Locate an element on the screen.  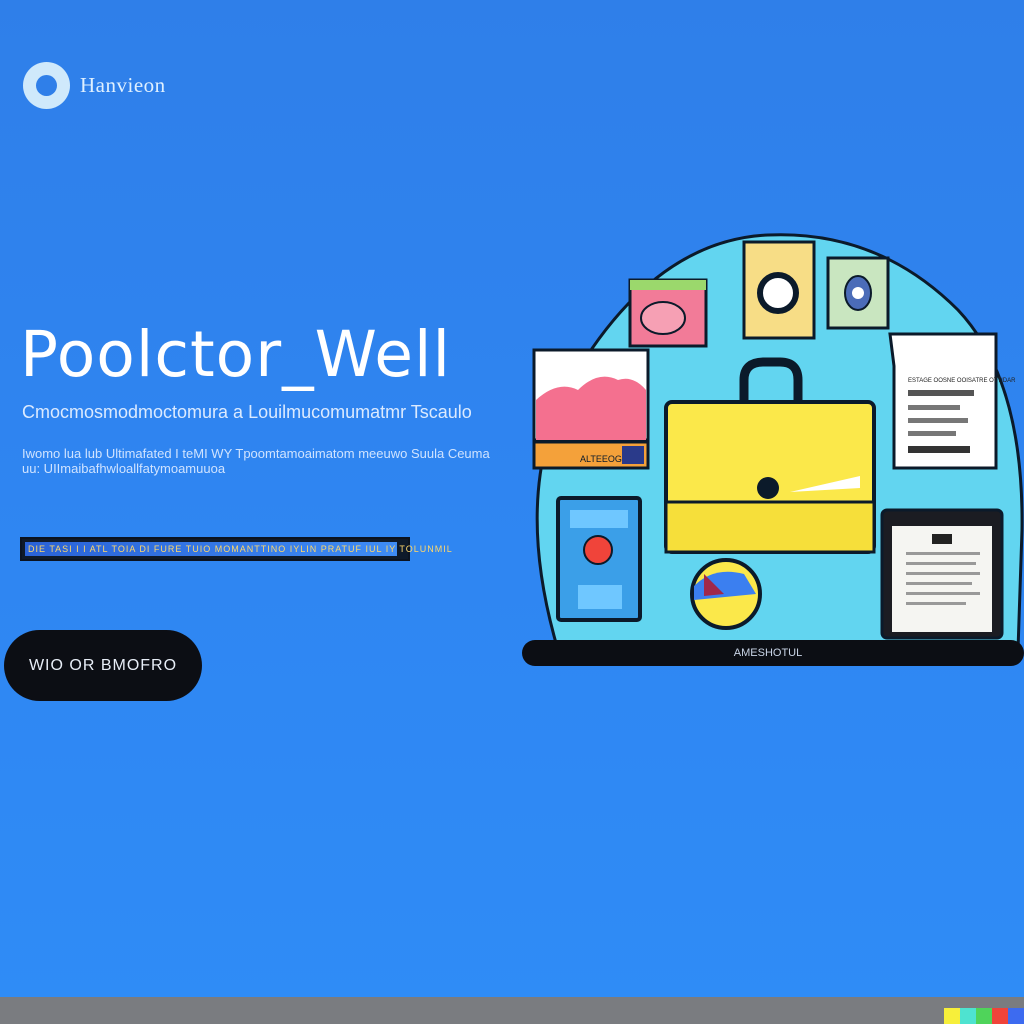
color-swatches is located at coordinates (984, 1016).